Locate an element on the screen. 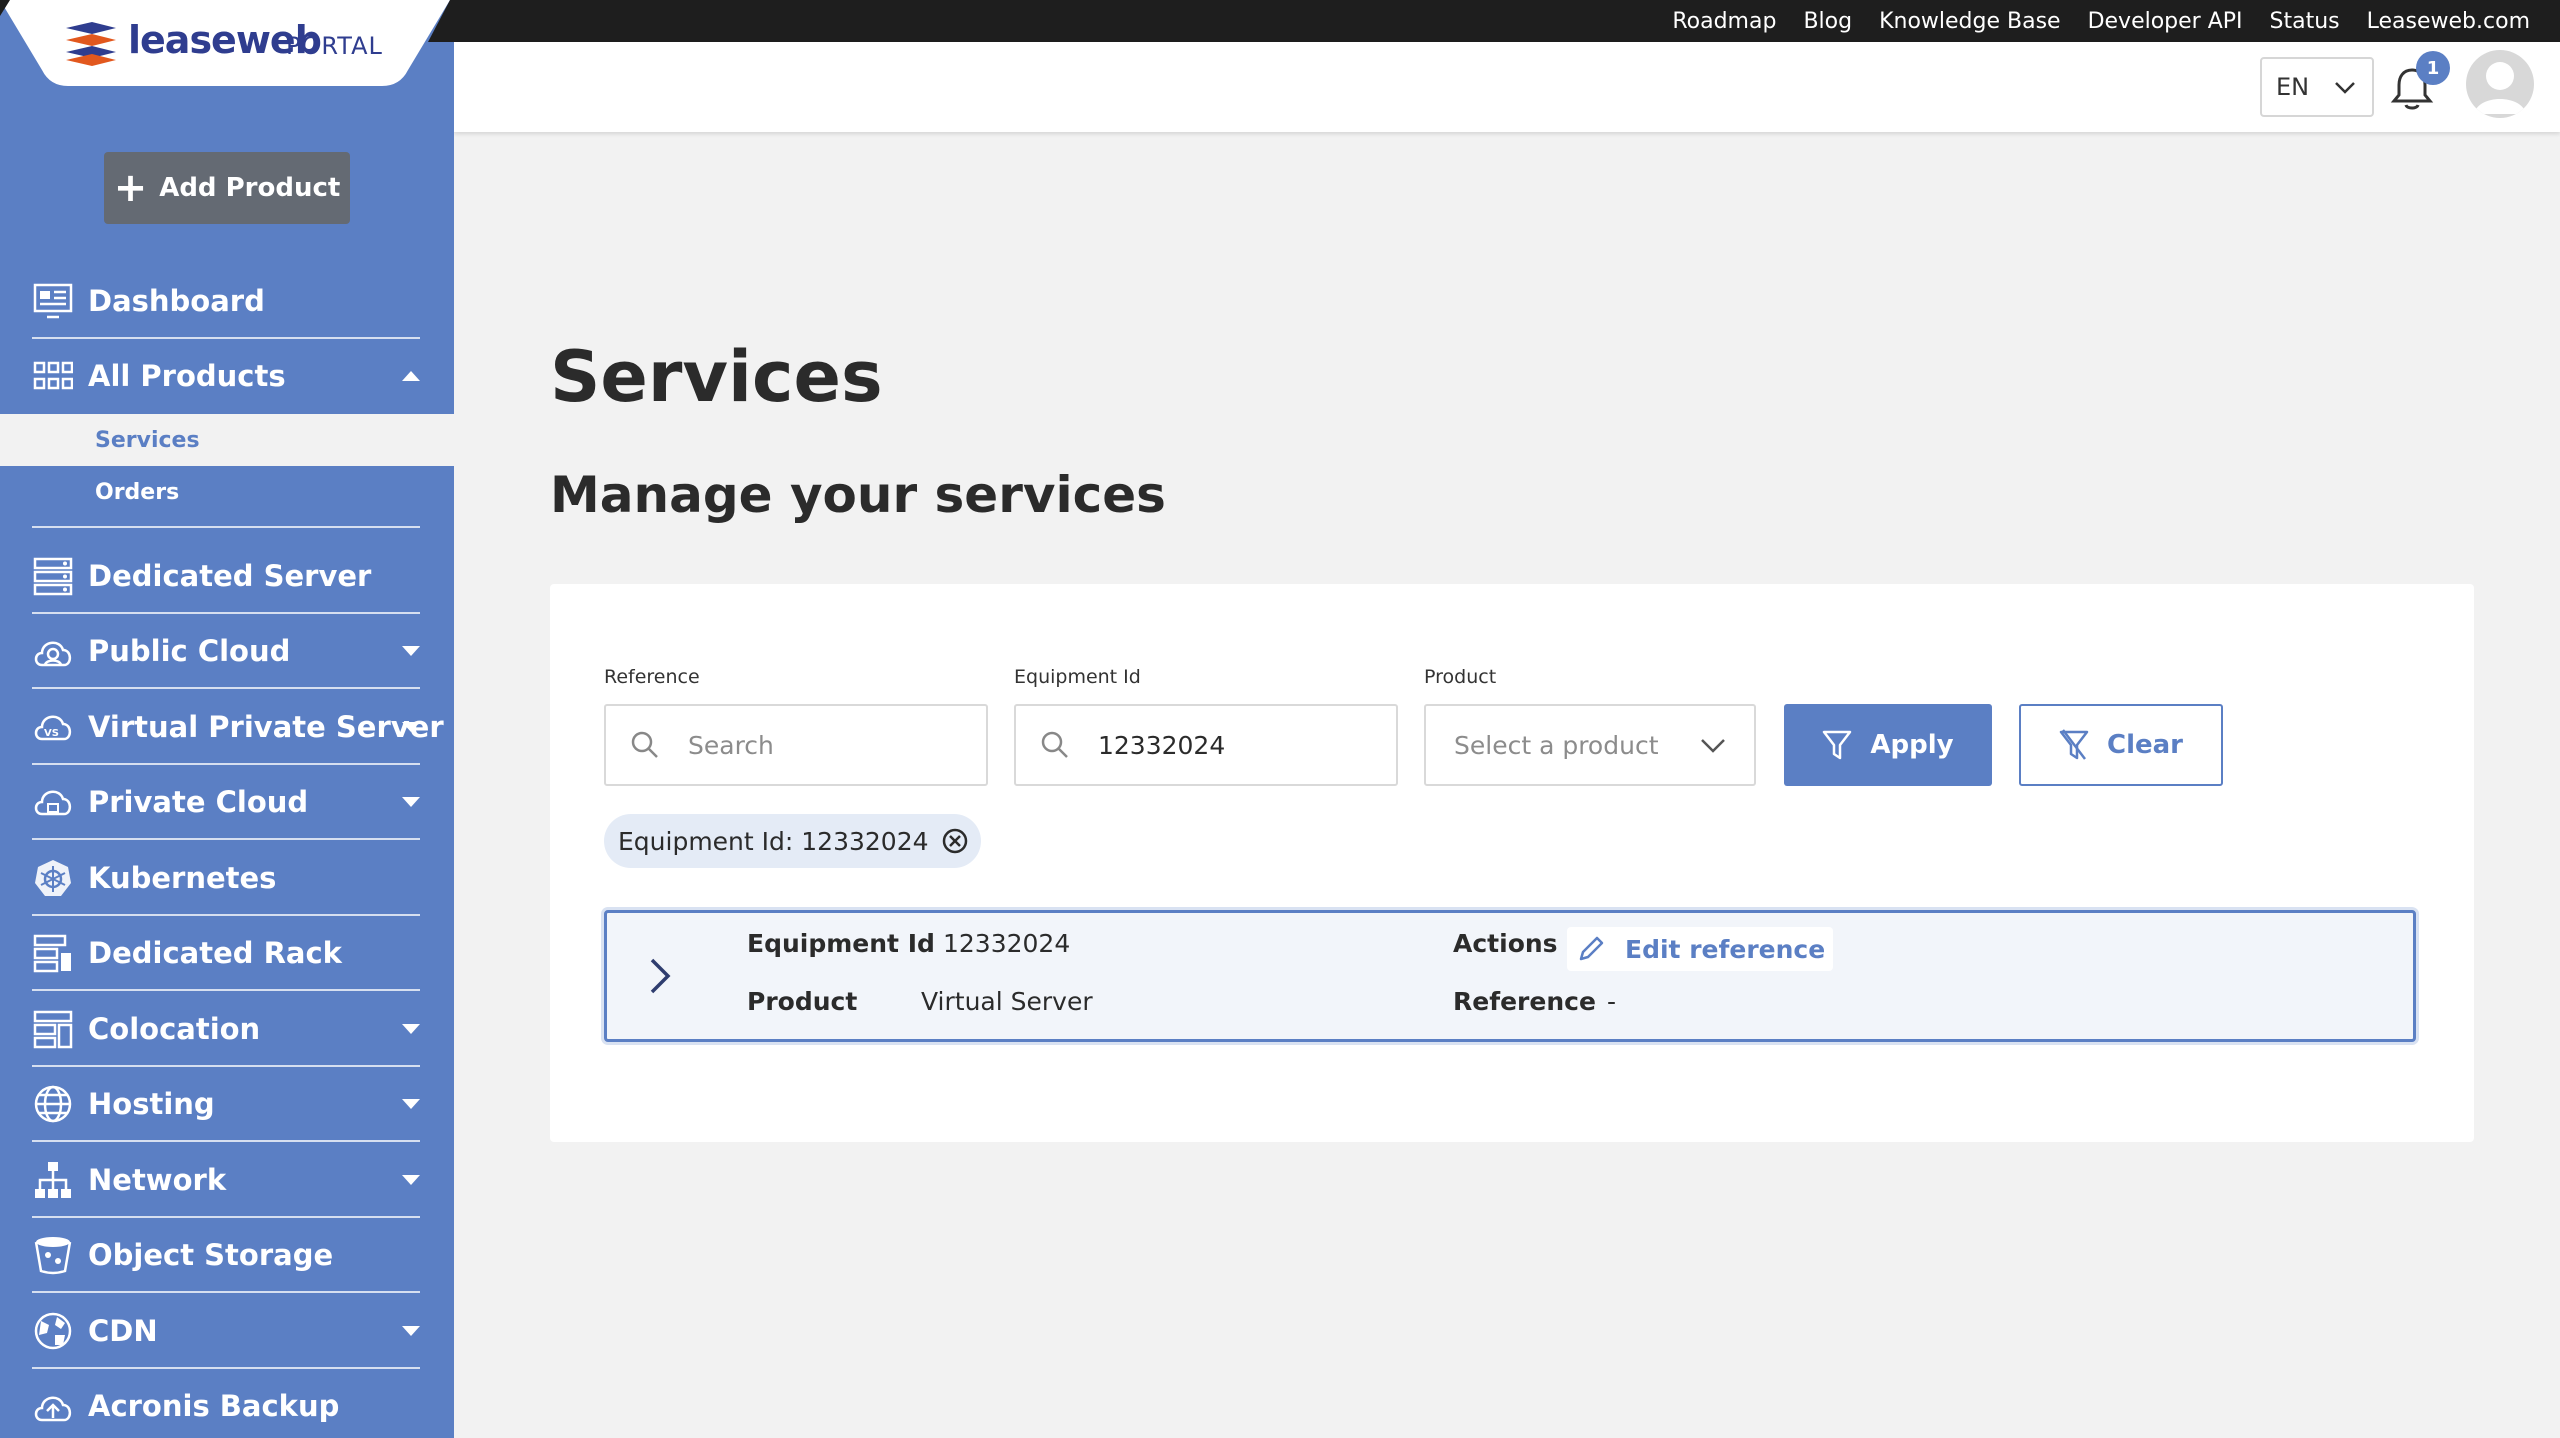 The height and width of the screenshot is (1438, 2560). globe-icon is located at coordinates (53, 1104).